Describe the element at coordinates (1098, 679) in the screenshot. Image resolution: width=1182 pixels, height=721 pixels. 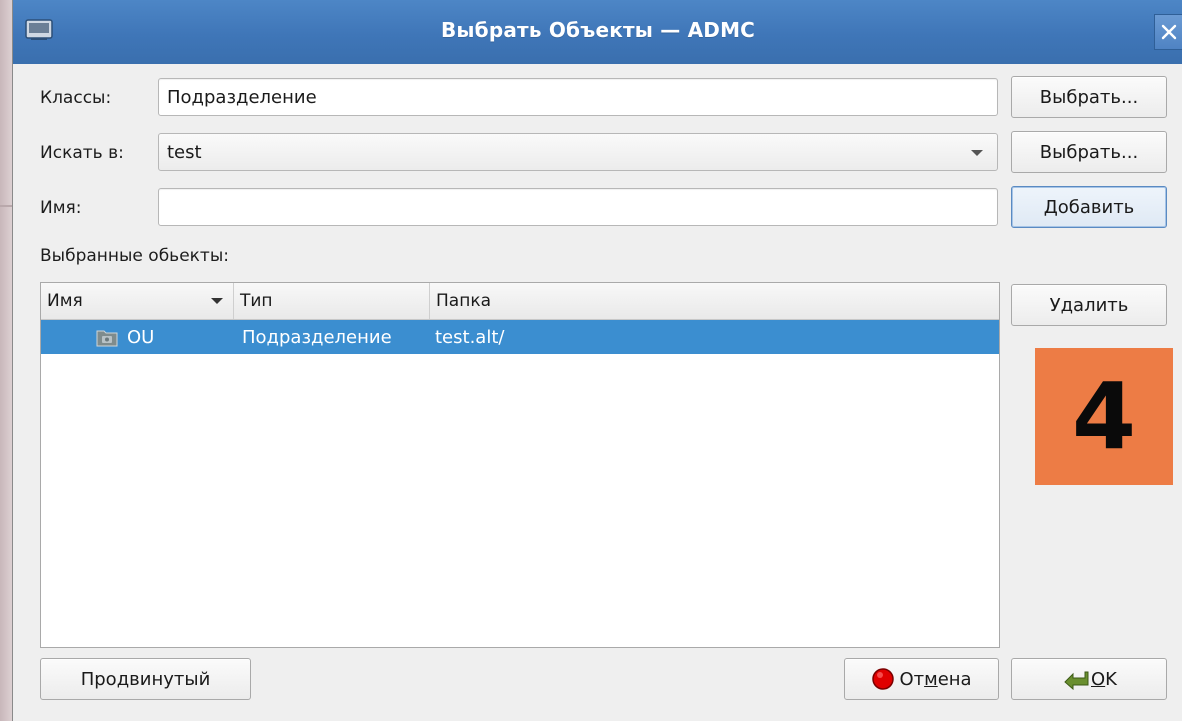
I see `ok-label-mnemonic: O` at that location.